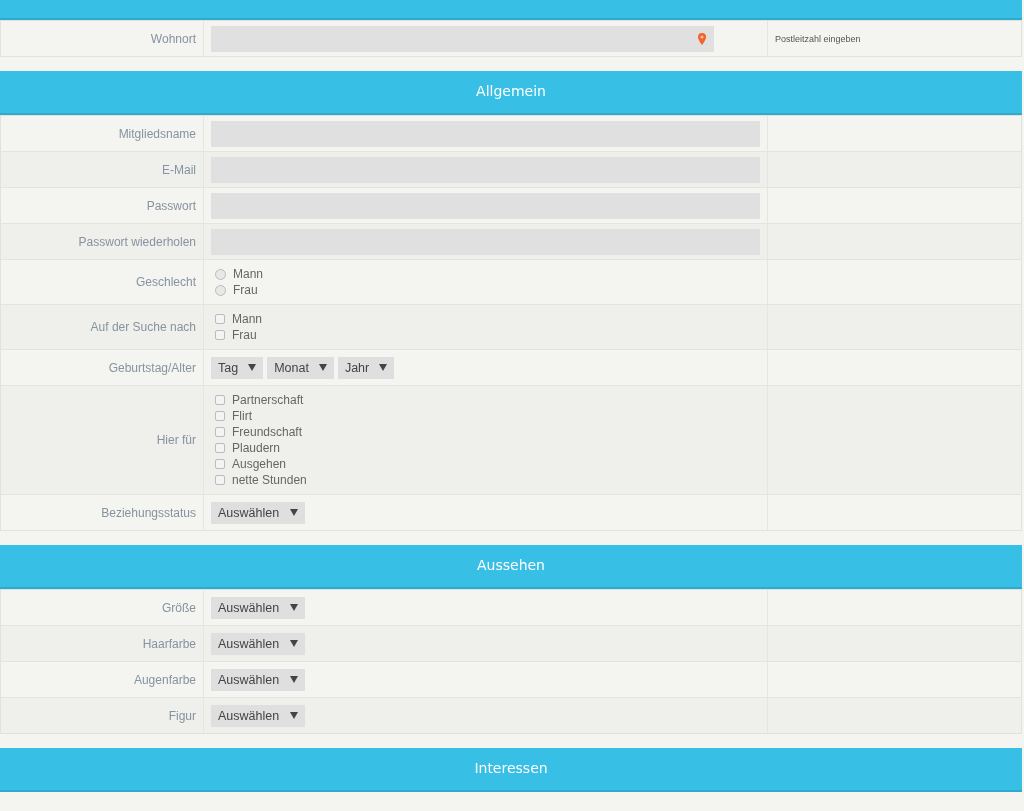 Image resolution: width=1024 pixels, height=811 pixels. I want to click on section-title: Aussehen, so click(511, 565).